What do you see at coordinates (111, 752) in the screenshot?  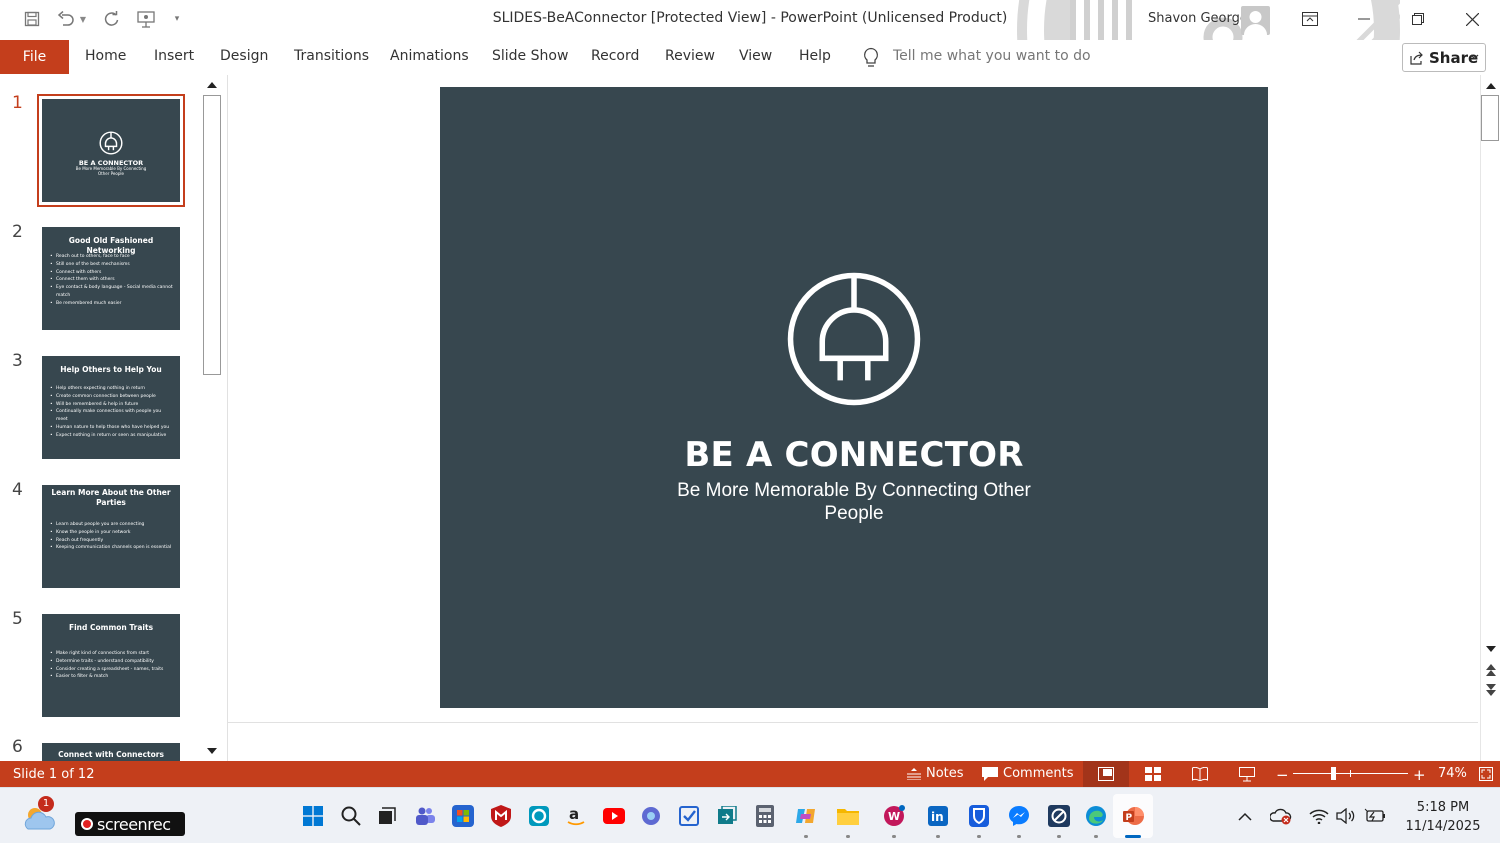 I see `slide-thumbnail-6: Connect with Connectors` at bounding box center [111, 752].